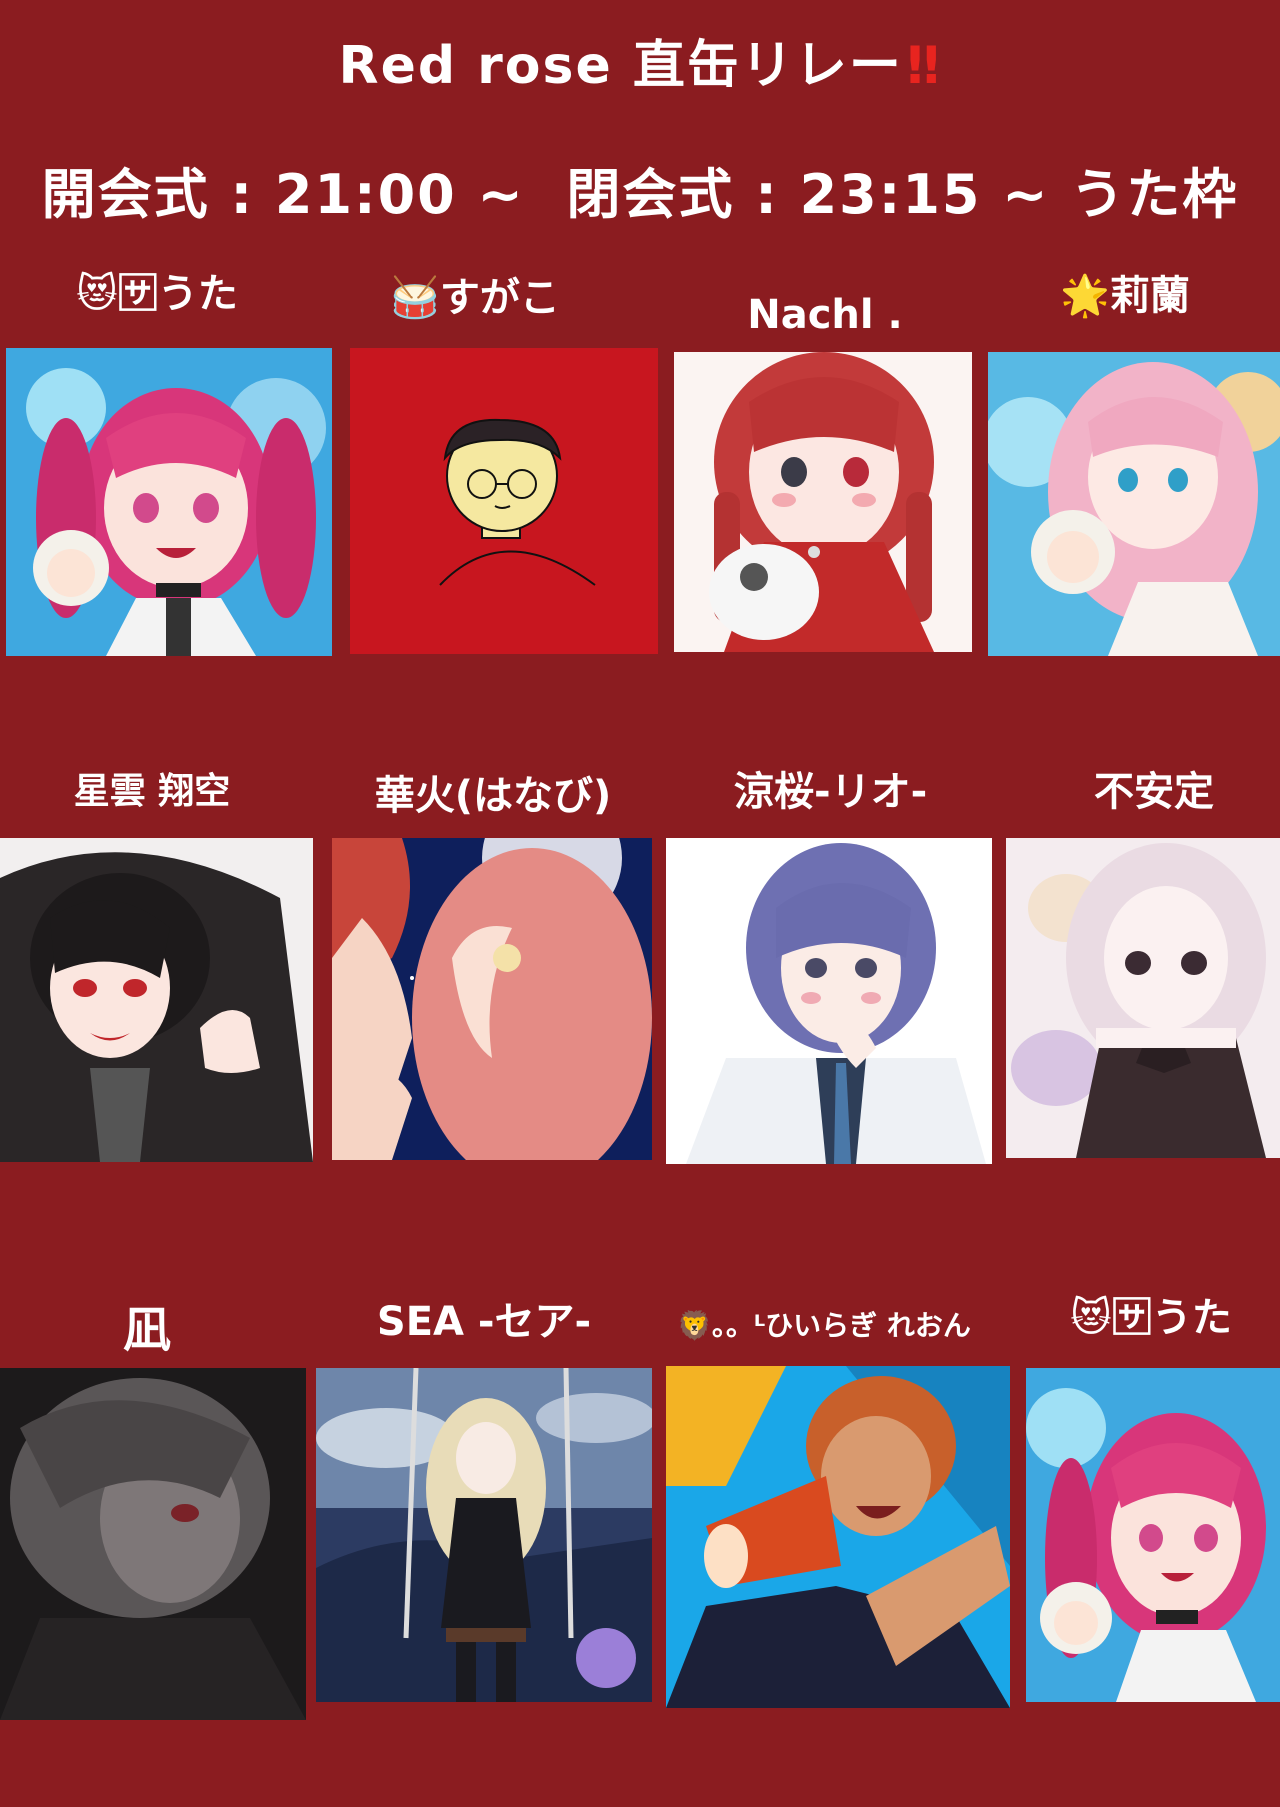 The image size is (1280, 1807). I want to click on megaphone-boy-icon, so click(838, 1537).